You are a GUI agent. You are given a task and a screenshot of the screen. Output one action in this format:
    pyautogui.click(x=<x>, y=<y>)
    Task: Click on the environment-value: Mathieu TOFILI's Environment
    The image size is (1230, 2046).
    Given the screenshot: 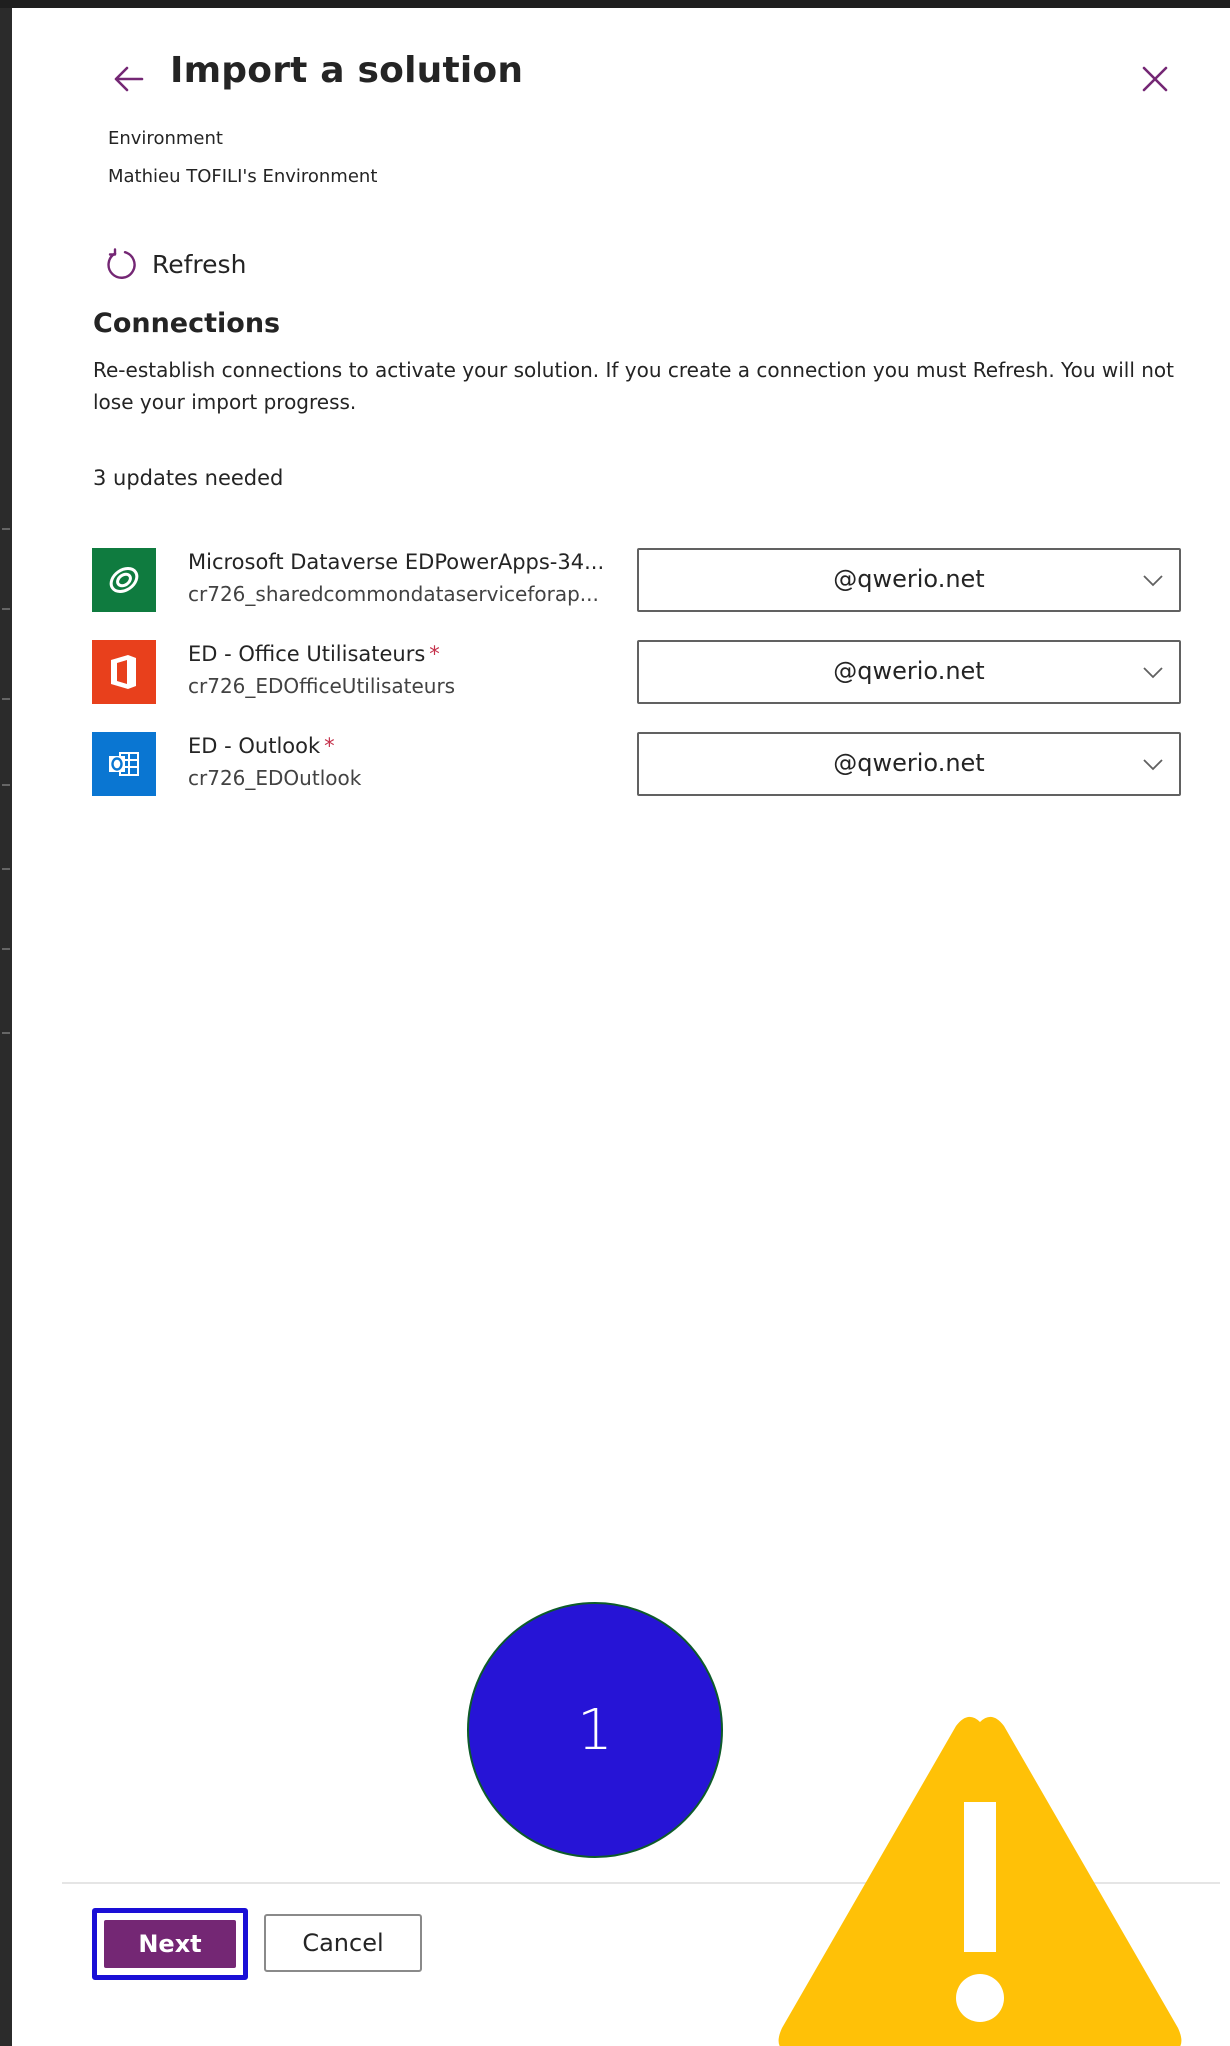 What is the action you would take?
    pyautogui.click(x=243, y=176)
    